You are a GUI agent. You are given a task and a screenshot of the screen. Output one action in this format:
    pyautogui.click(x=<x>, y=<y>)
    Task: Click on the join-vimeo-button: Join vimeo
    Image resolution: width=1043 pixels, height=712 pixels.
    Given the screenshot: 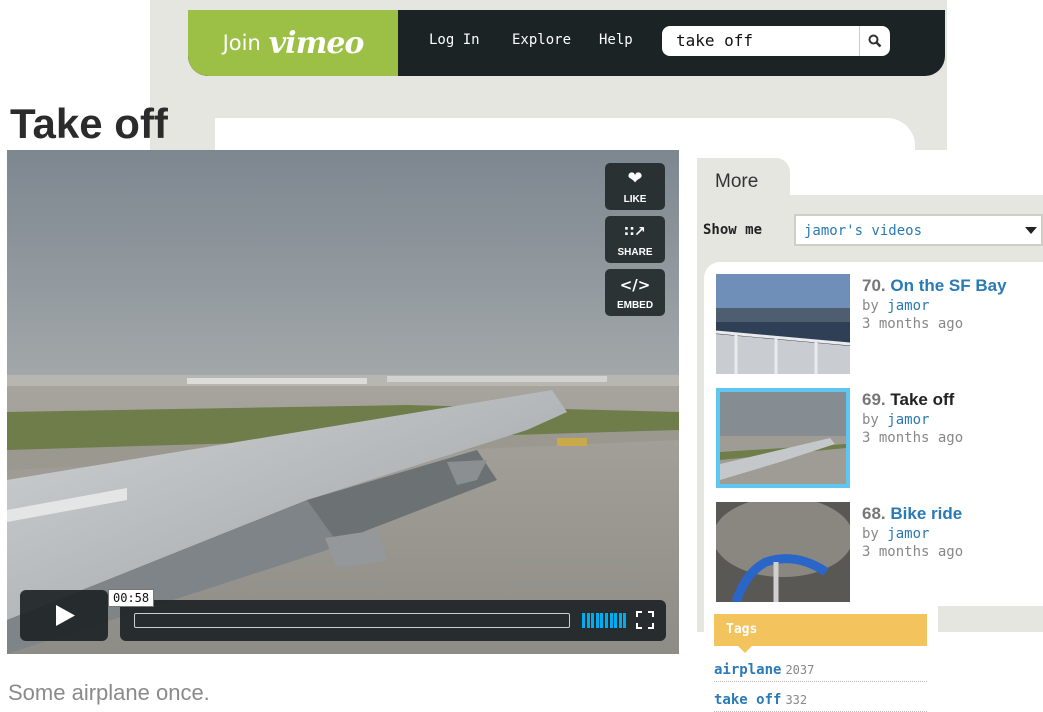 What is the action you would take?
    pyautogui.click(x=293, y=43)
    